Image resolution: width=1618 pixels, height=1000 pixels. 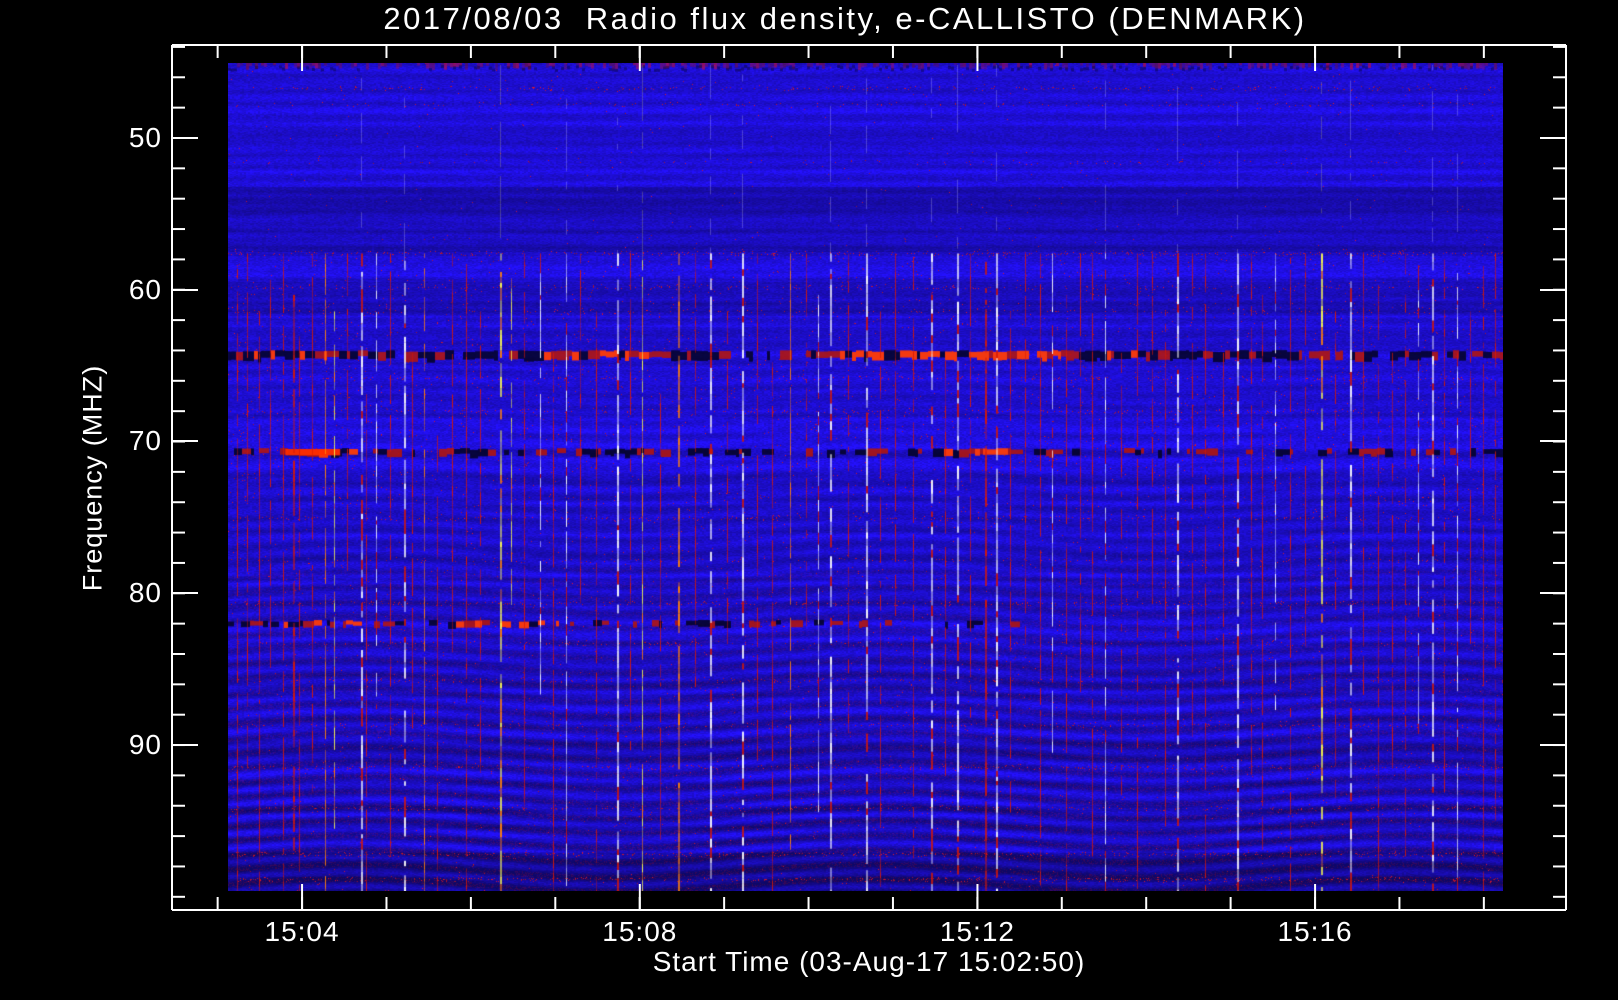 What do you see at coordinates (1315, 931) in the screenshot?
I see `x-tick-label: 15:16` at bounding box center [1315, 931].